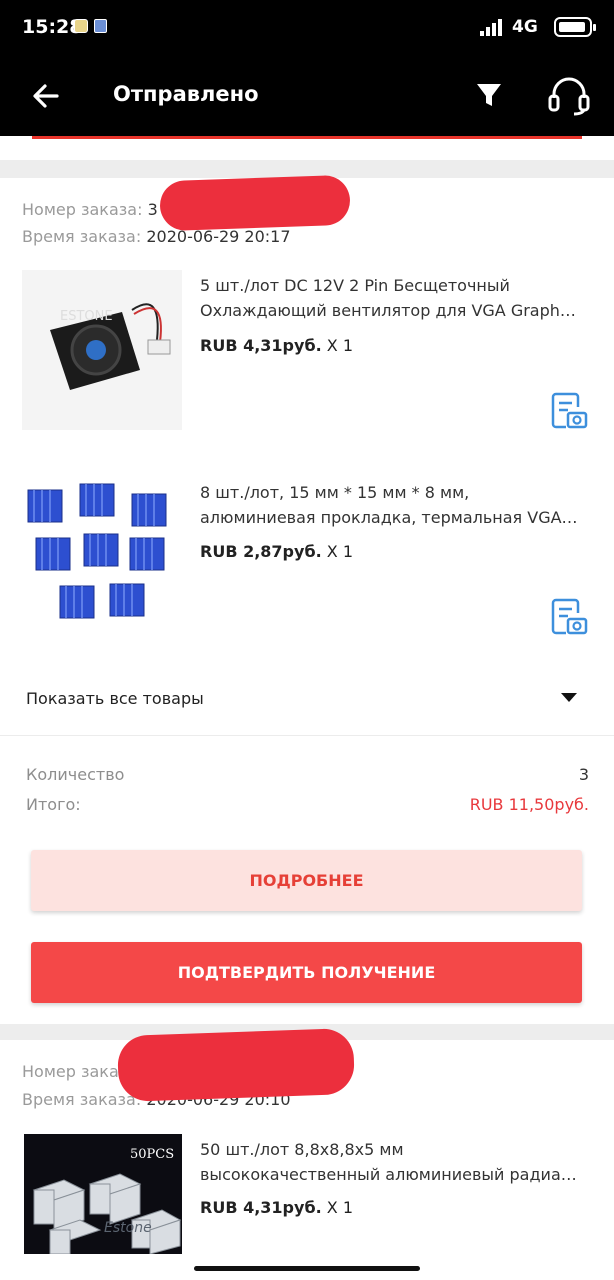 The height and width of the screenshot is (1280, 614). I want to click on page-title: Отправлено, so click(186, 94).